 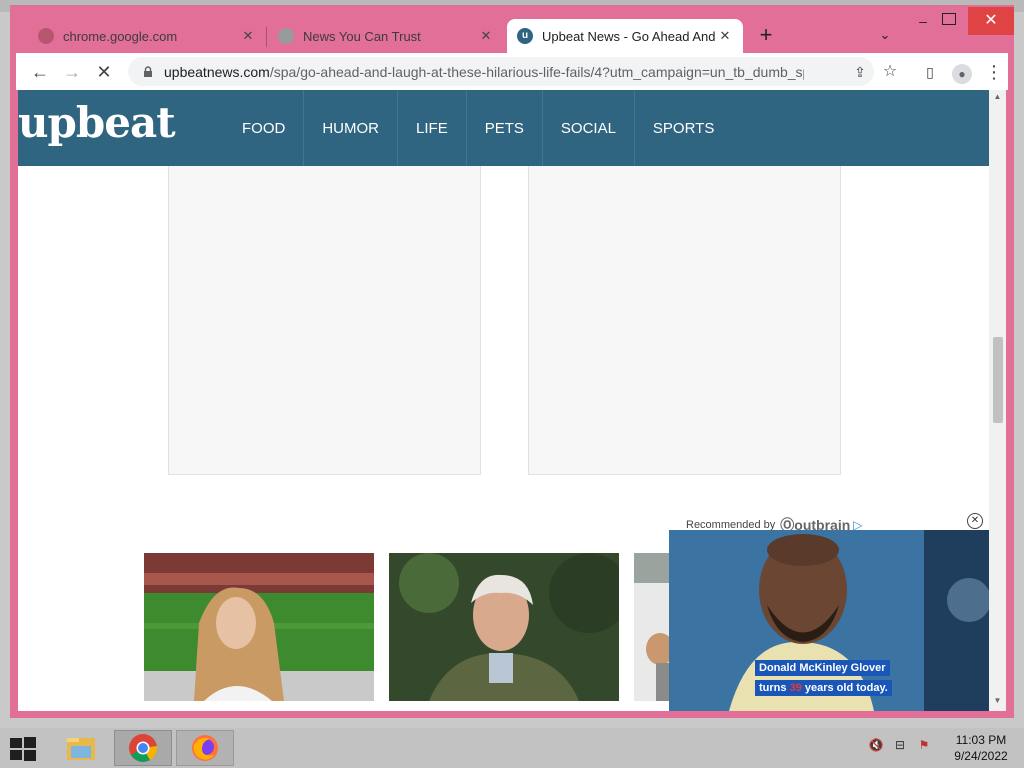 What do you see at coordinates (924, 746) in the screenshot?
I see `action-center-alert-icon: ⚑` at bounding box center [924, 746].